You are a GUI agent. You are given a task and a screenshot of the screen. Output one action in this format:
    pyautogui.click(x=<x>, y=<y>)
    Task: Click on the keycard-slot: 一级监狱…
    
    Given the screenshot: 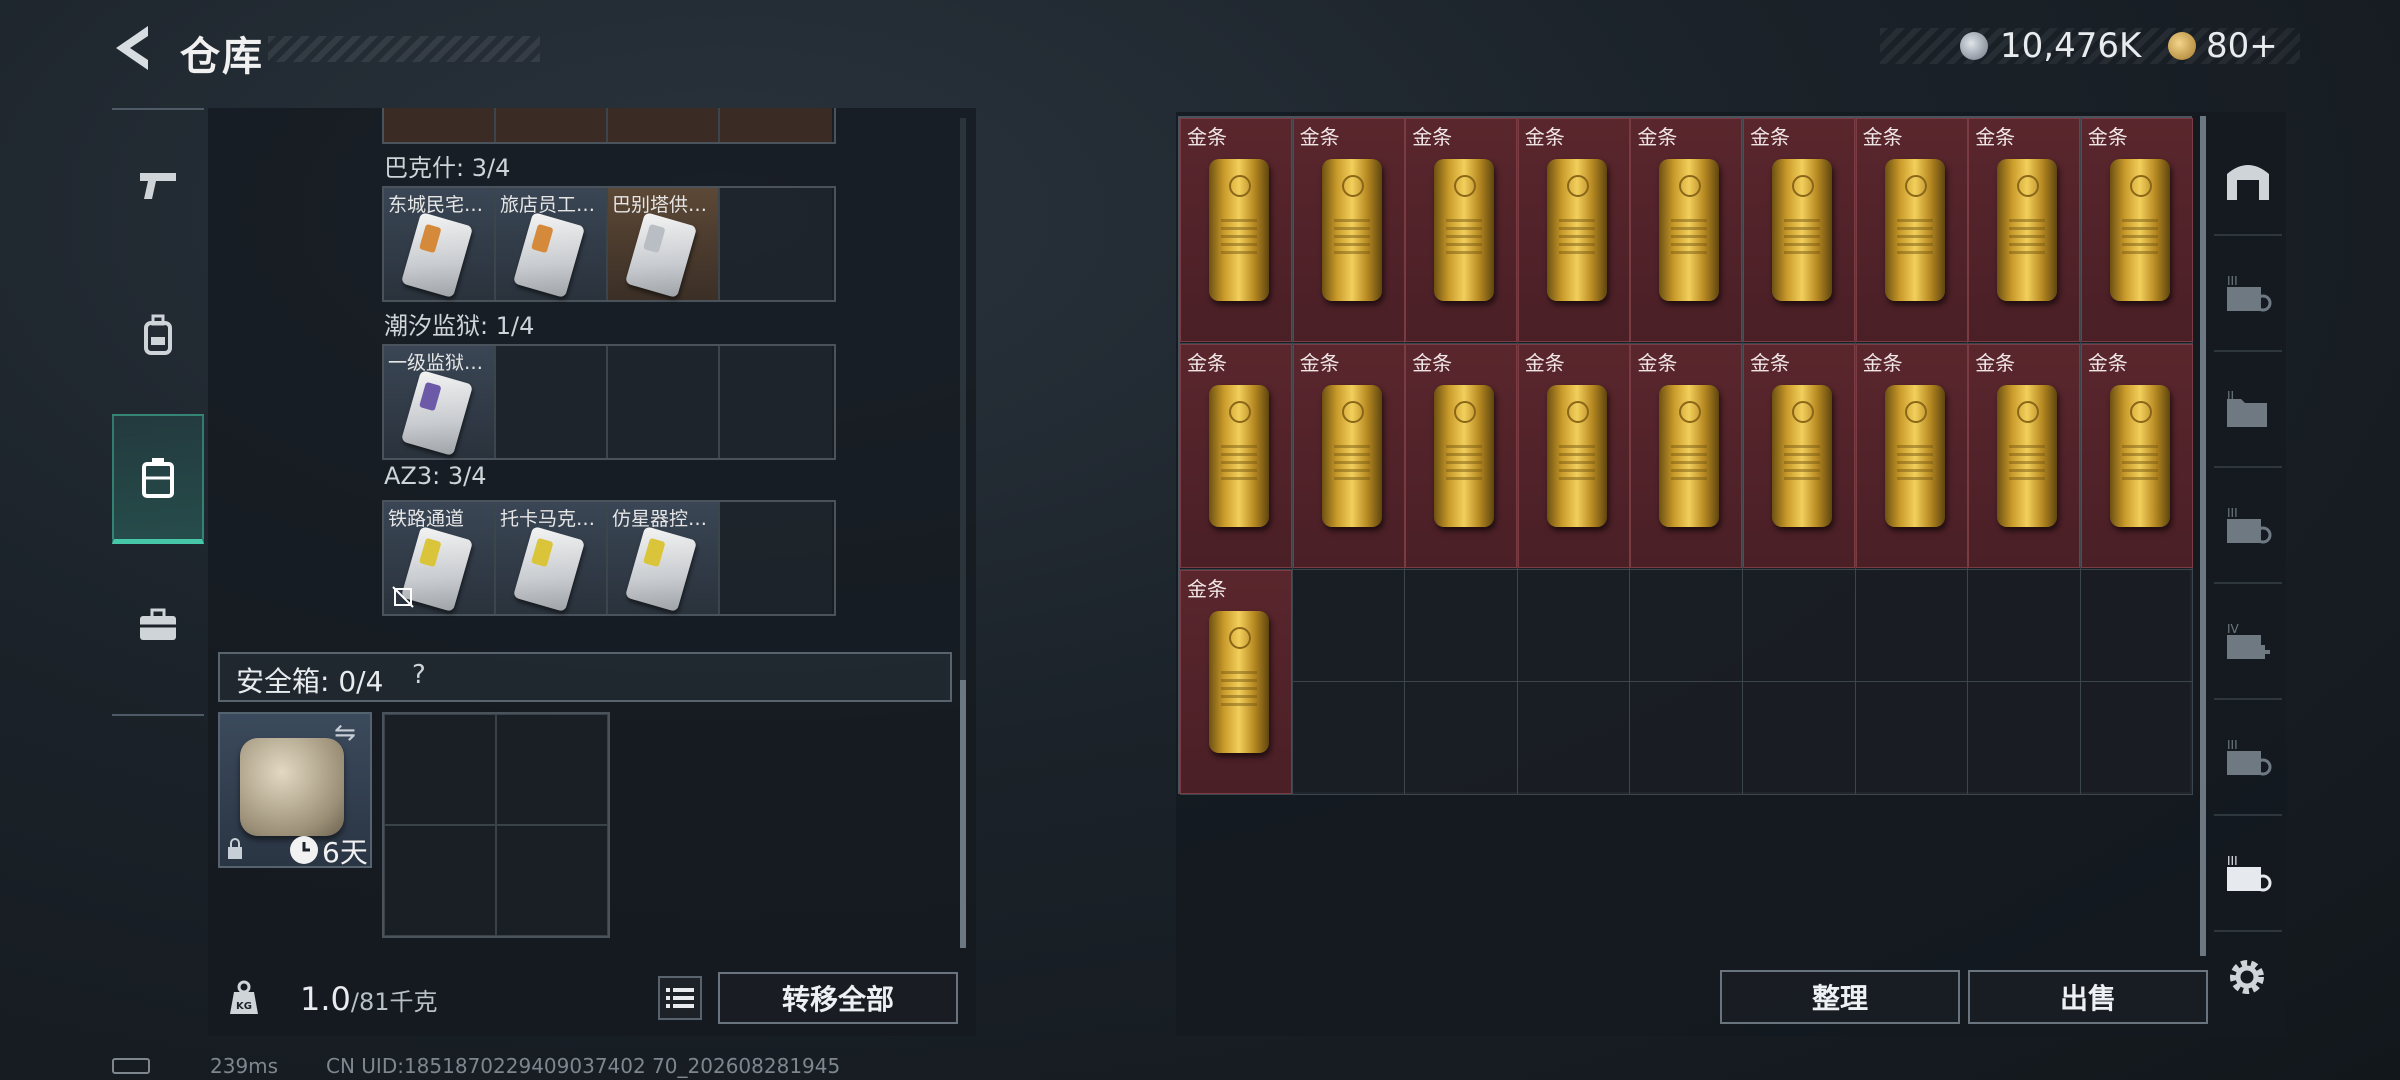 What is the action you would take?
    pyautogui.click(x=440, y=402)
    